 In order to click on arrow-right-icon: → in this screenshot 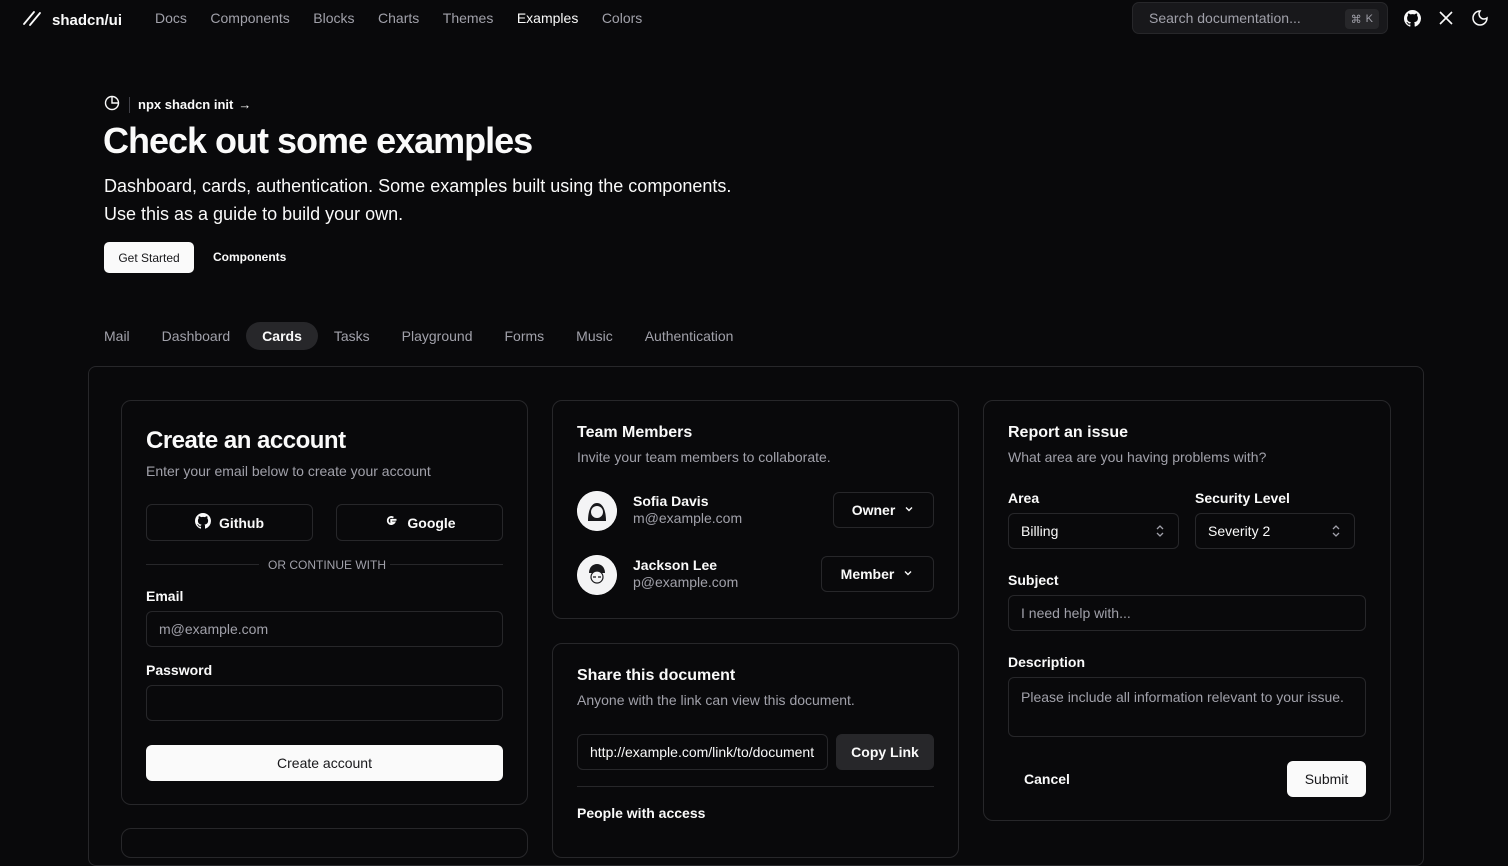, I will do `click(245, 104)`.